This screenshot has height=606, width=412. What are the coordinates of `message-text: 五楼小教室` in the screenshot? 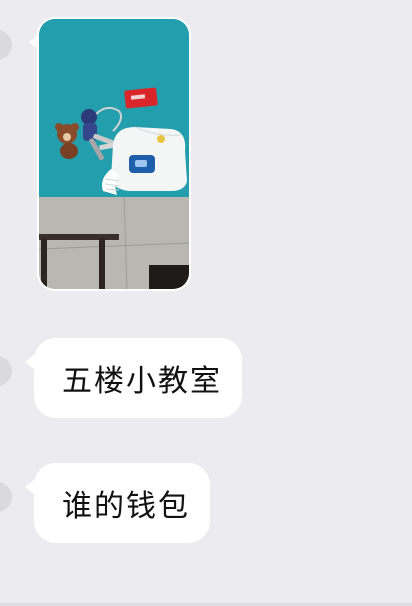 It's located at (142, 381).